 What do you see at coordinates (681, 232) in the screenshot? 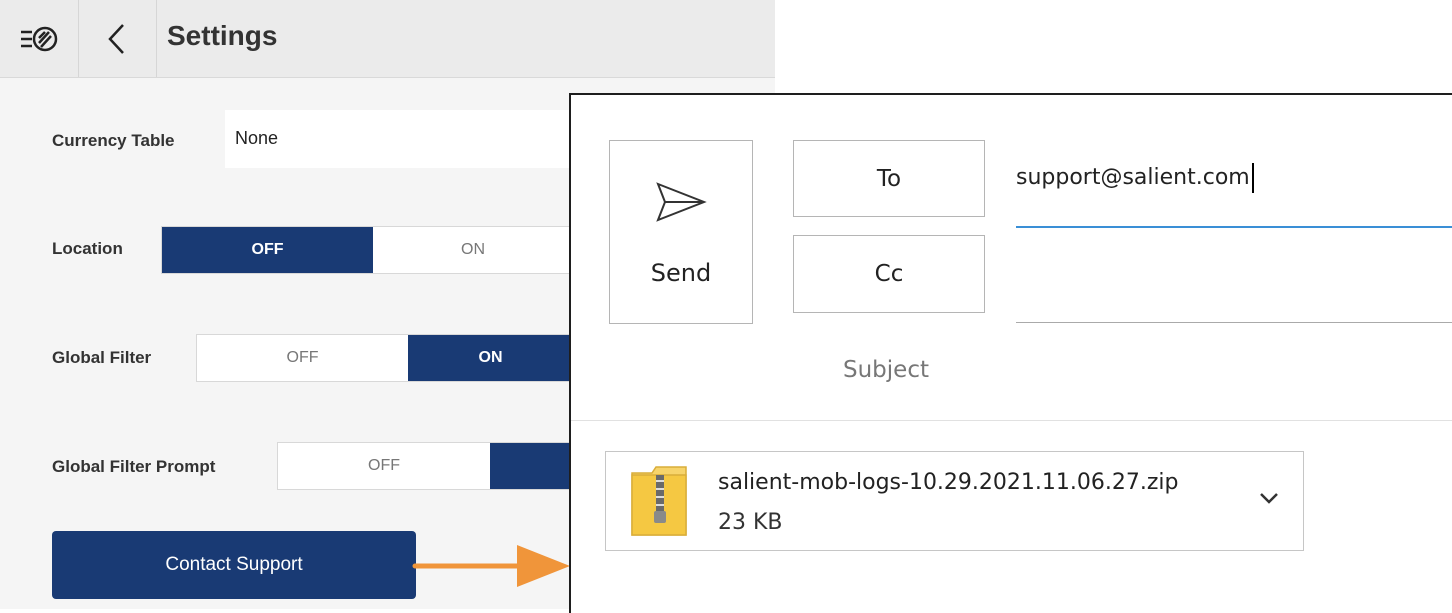
I see `send-button: Send` at bounding box center [681, 232].